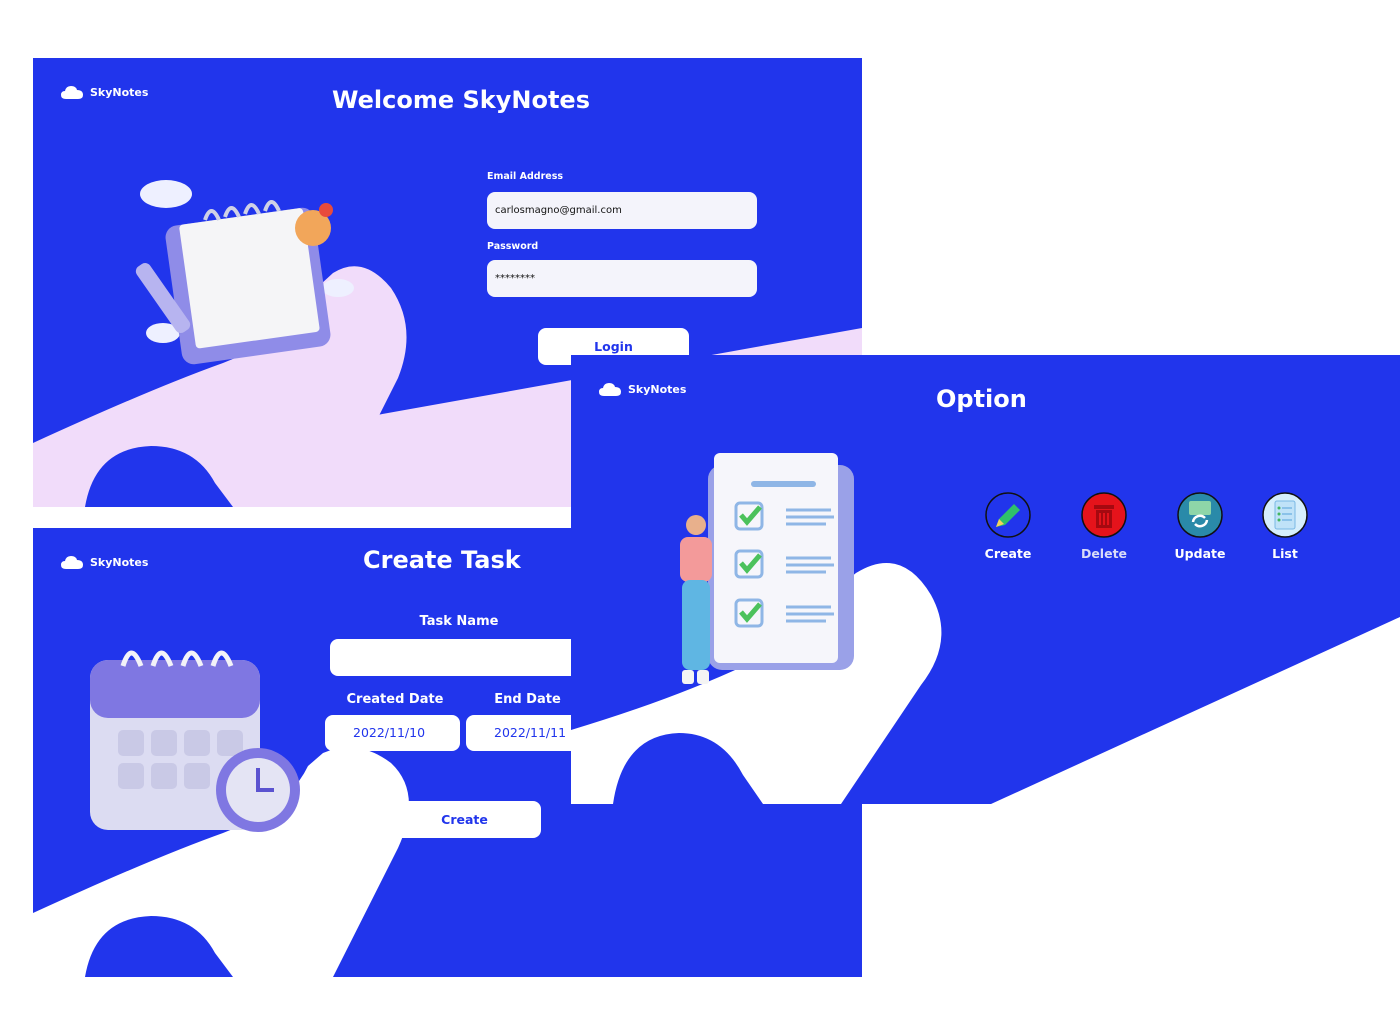 The image size is (1400, 1013). I want to click on option-delete: Delete, so click(1104, 526).